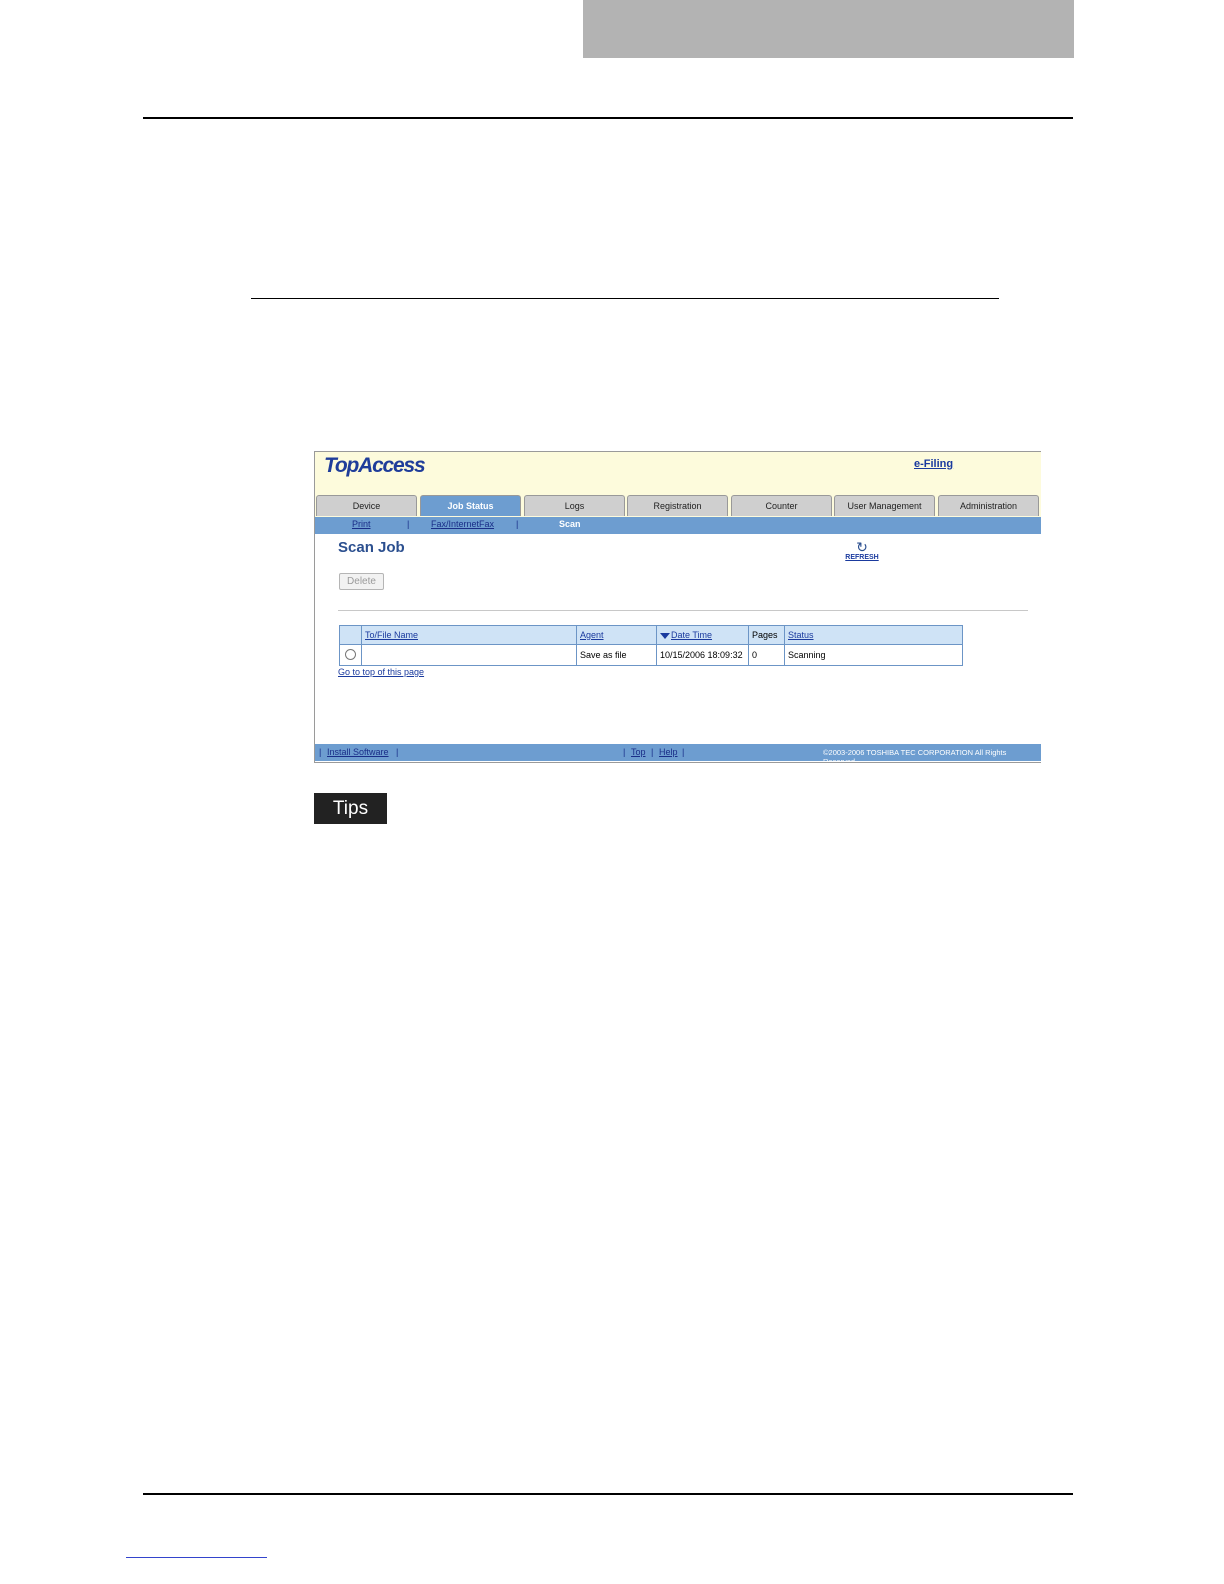 The image size is (1224, 1584). I want to click on chapter-header-box, so click(828, 29).